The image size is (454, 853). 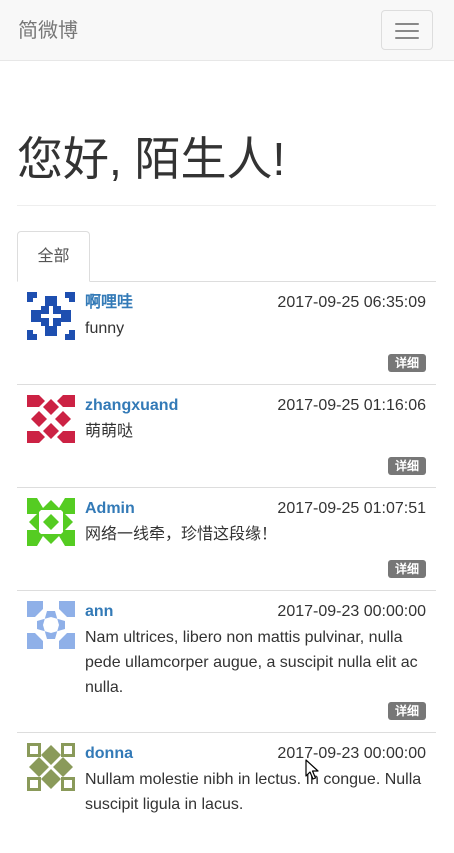 I want to click on post-timestamp: 2017-09-25 06:35:09, so click(x=351, y=302).